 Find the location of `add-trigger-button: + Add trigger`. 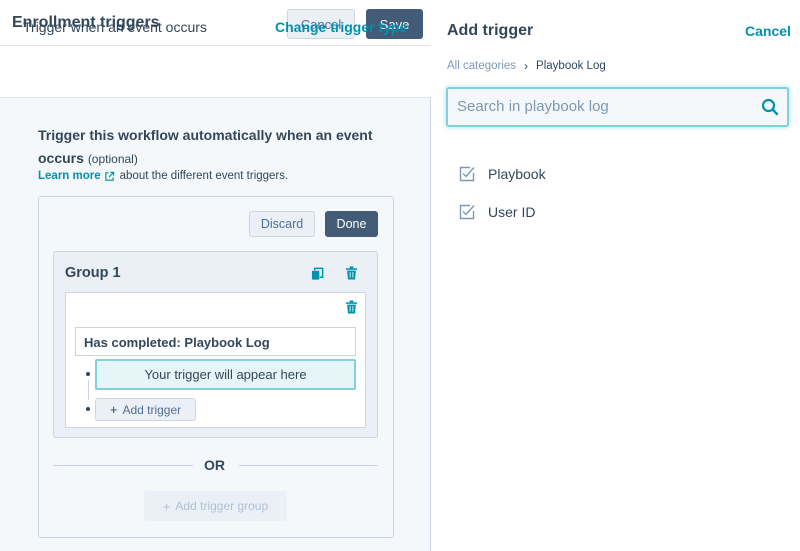

add-trigger-button: + Add trigger is located at coordinates (145, 409).